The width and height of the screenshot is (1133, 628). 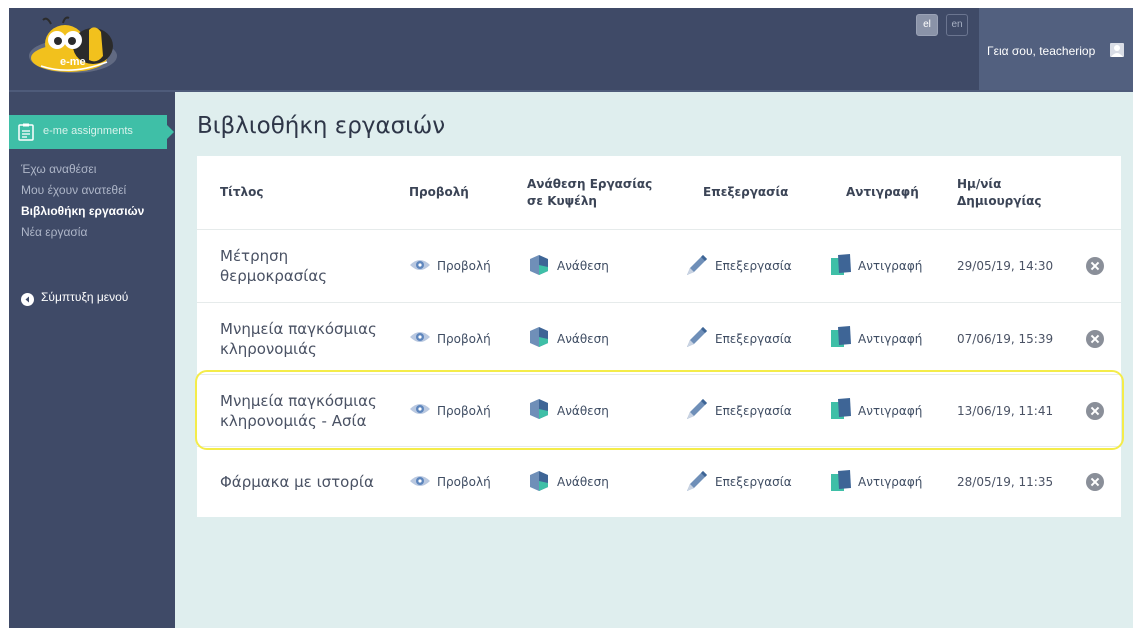 I want to click on assignment-title-line2: κληρονομιάς, so click(x=268, y=348).